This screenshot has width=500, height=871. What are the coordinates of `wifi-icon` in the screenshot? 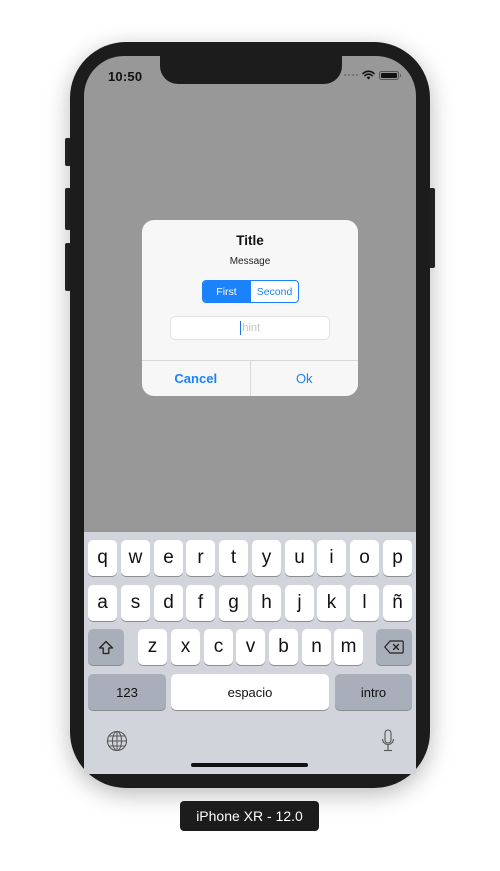 It's located at (368, 75).